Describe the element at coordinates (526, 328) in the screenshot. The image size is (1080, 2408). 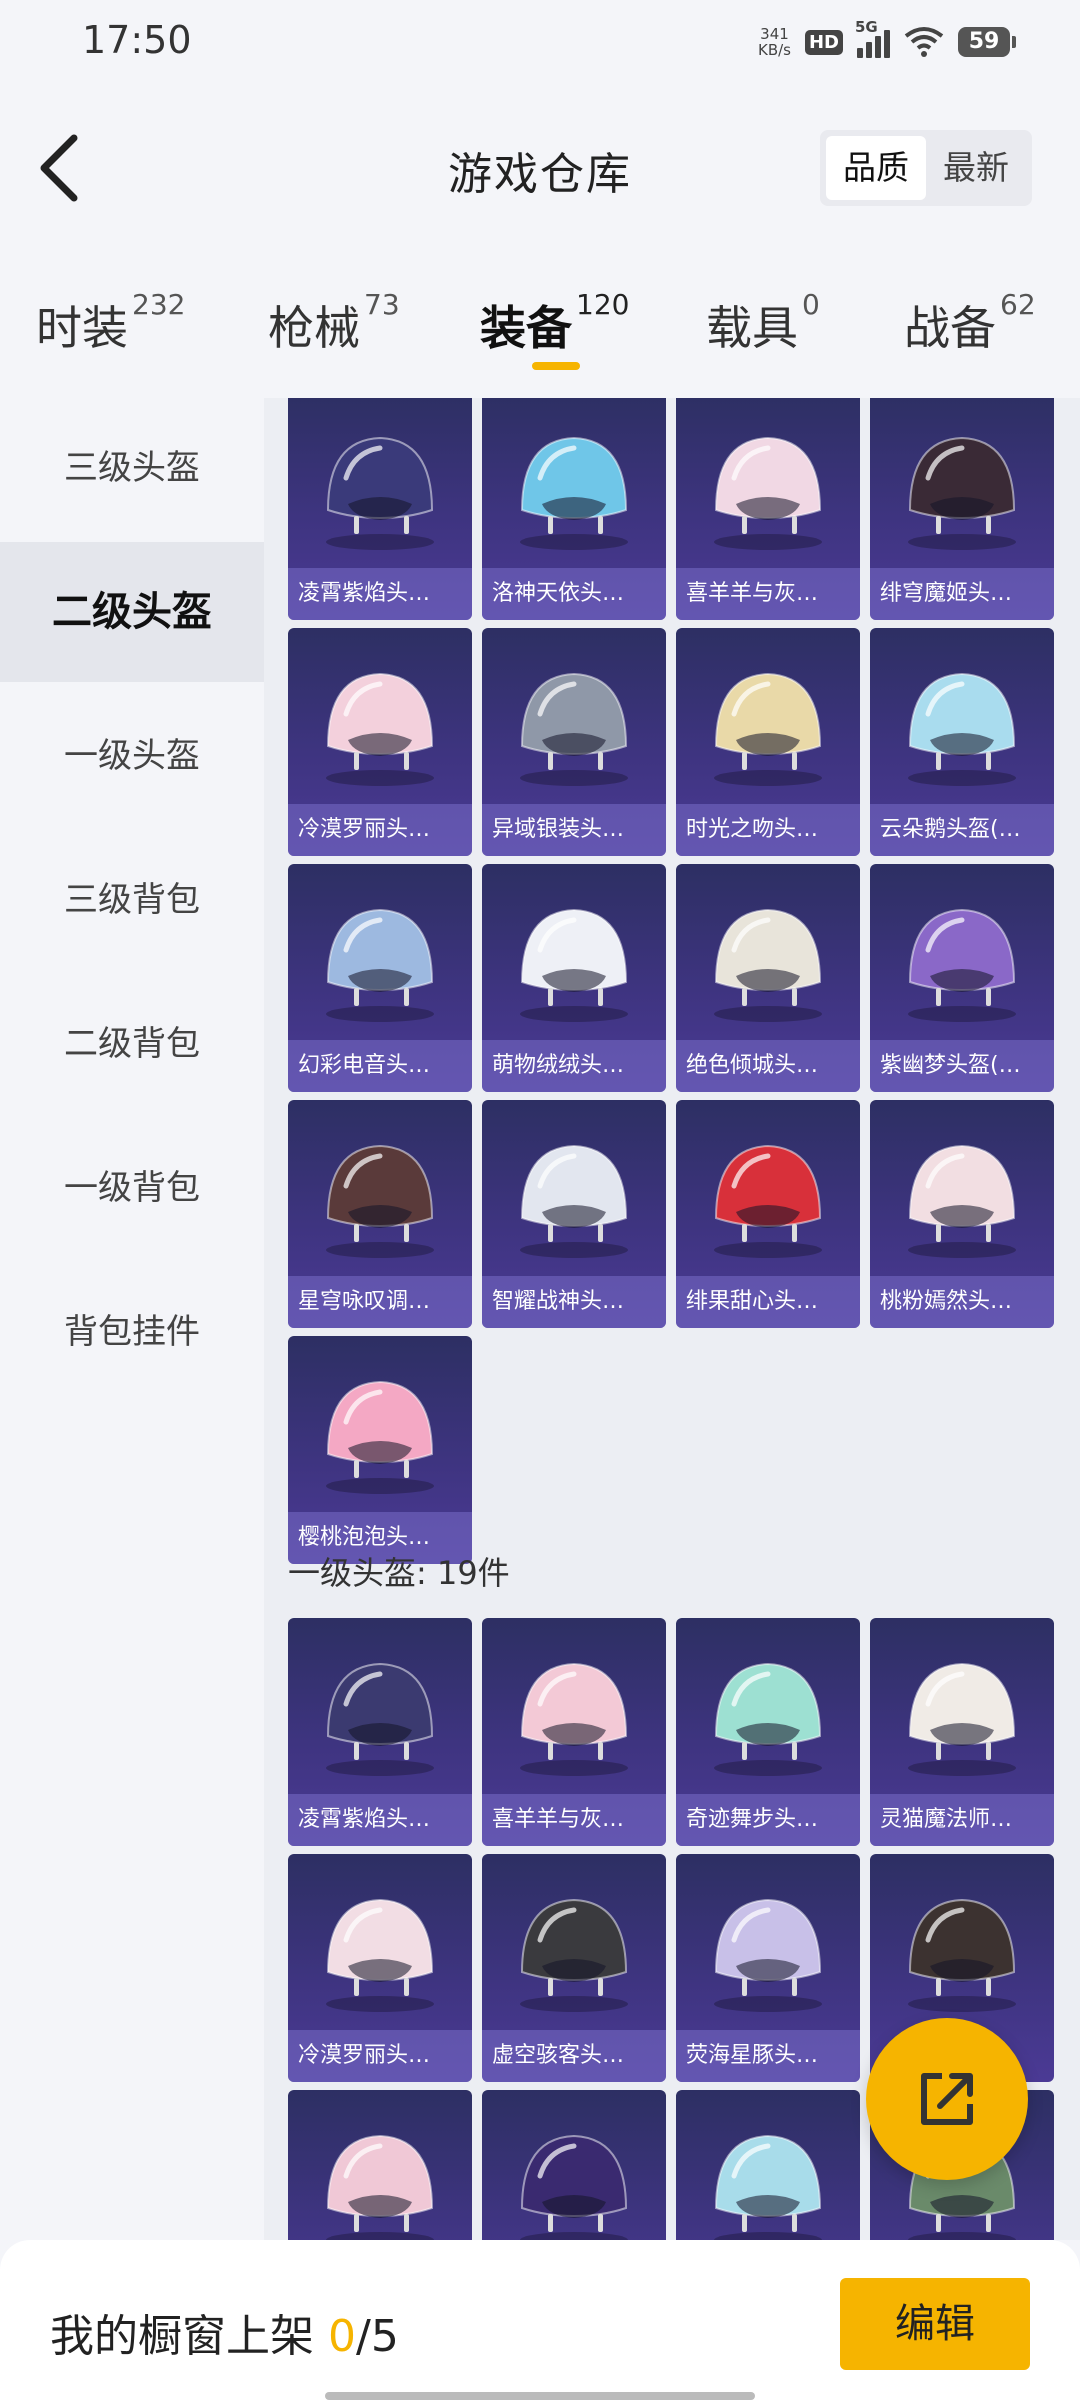
I see `tab-label: 装备` at that location.